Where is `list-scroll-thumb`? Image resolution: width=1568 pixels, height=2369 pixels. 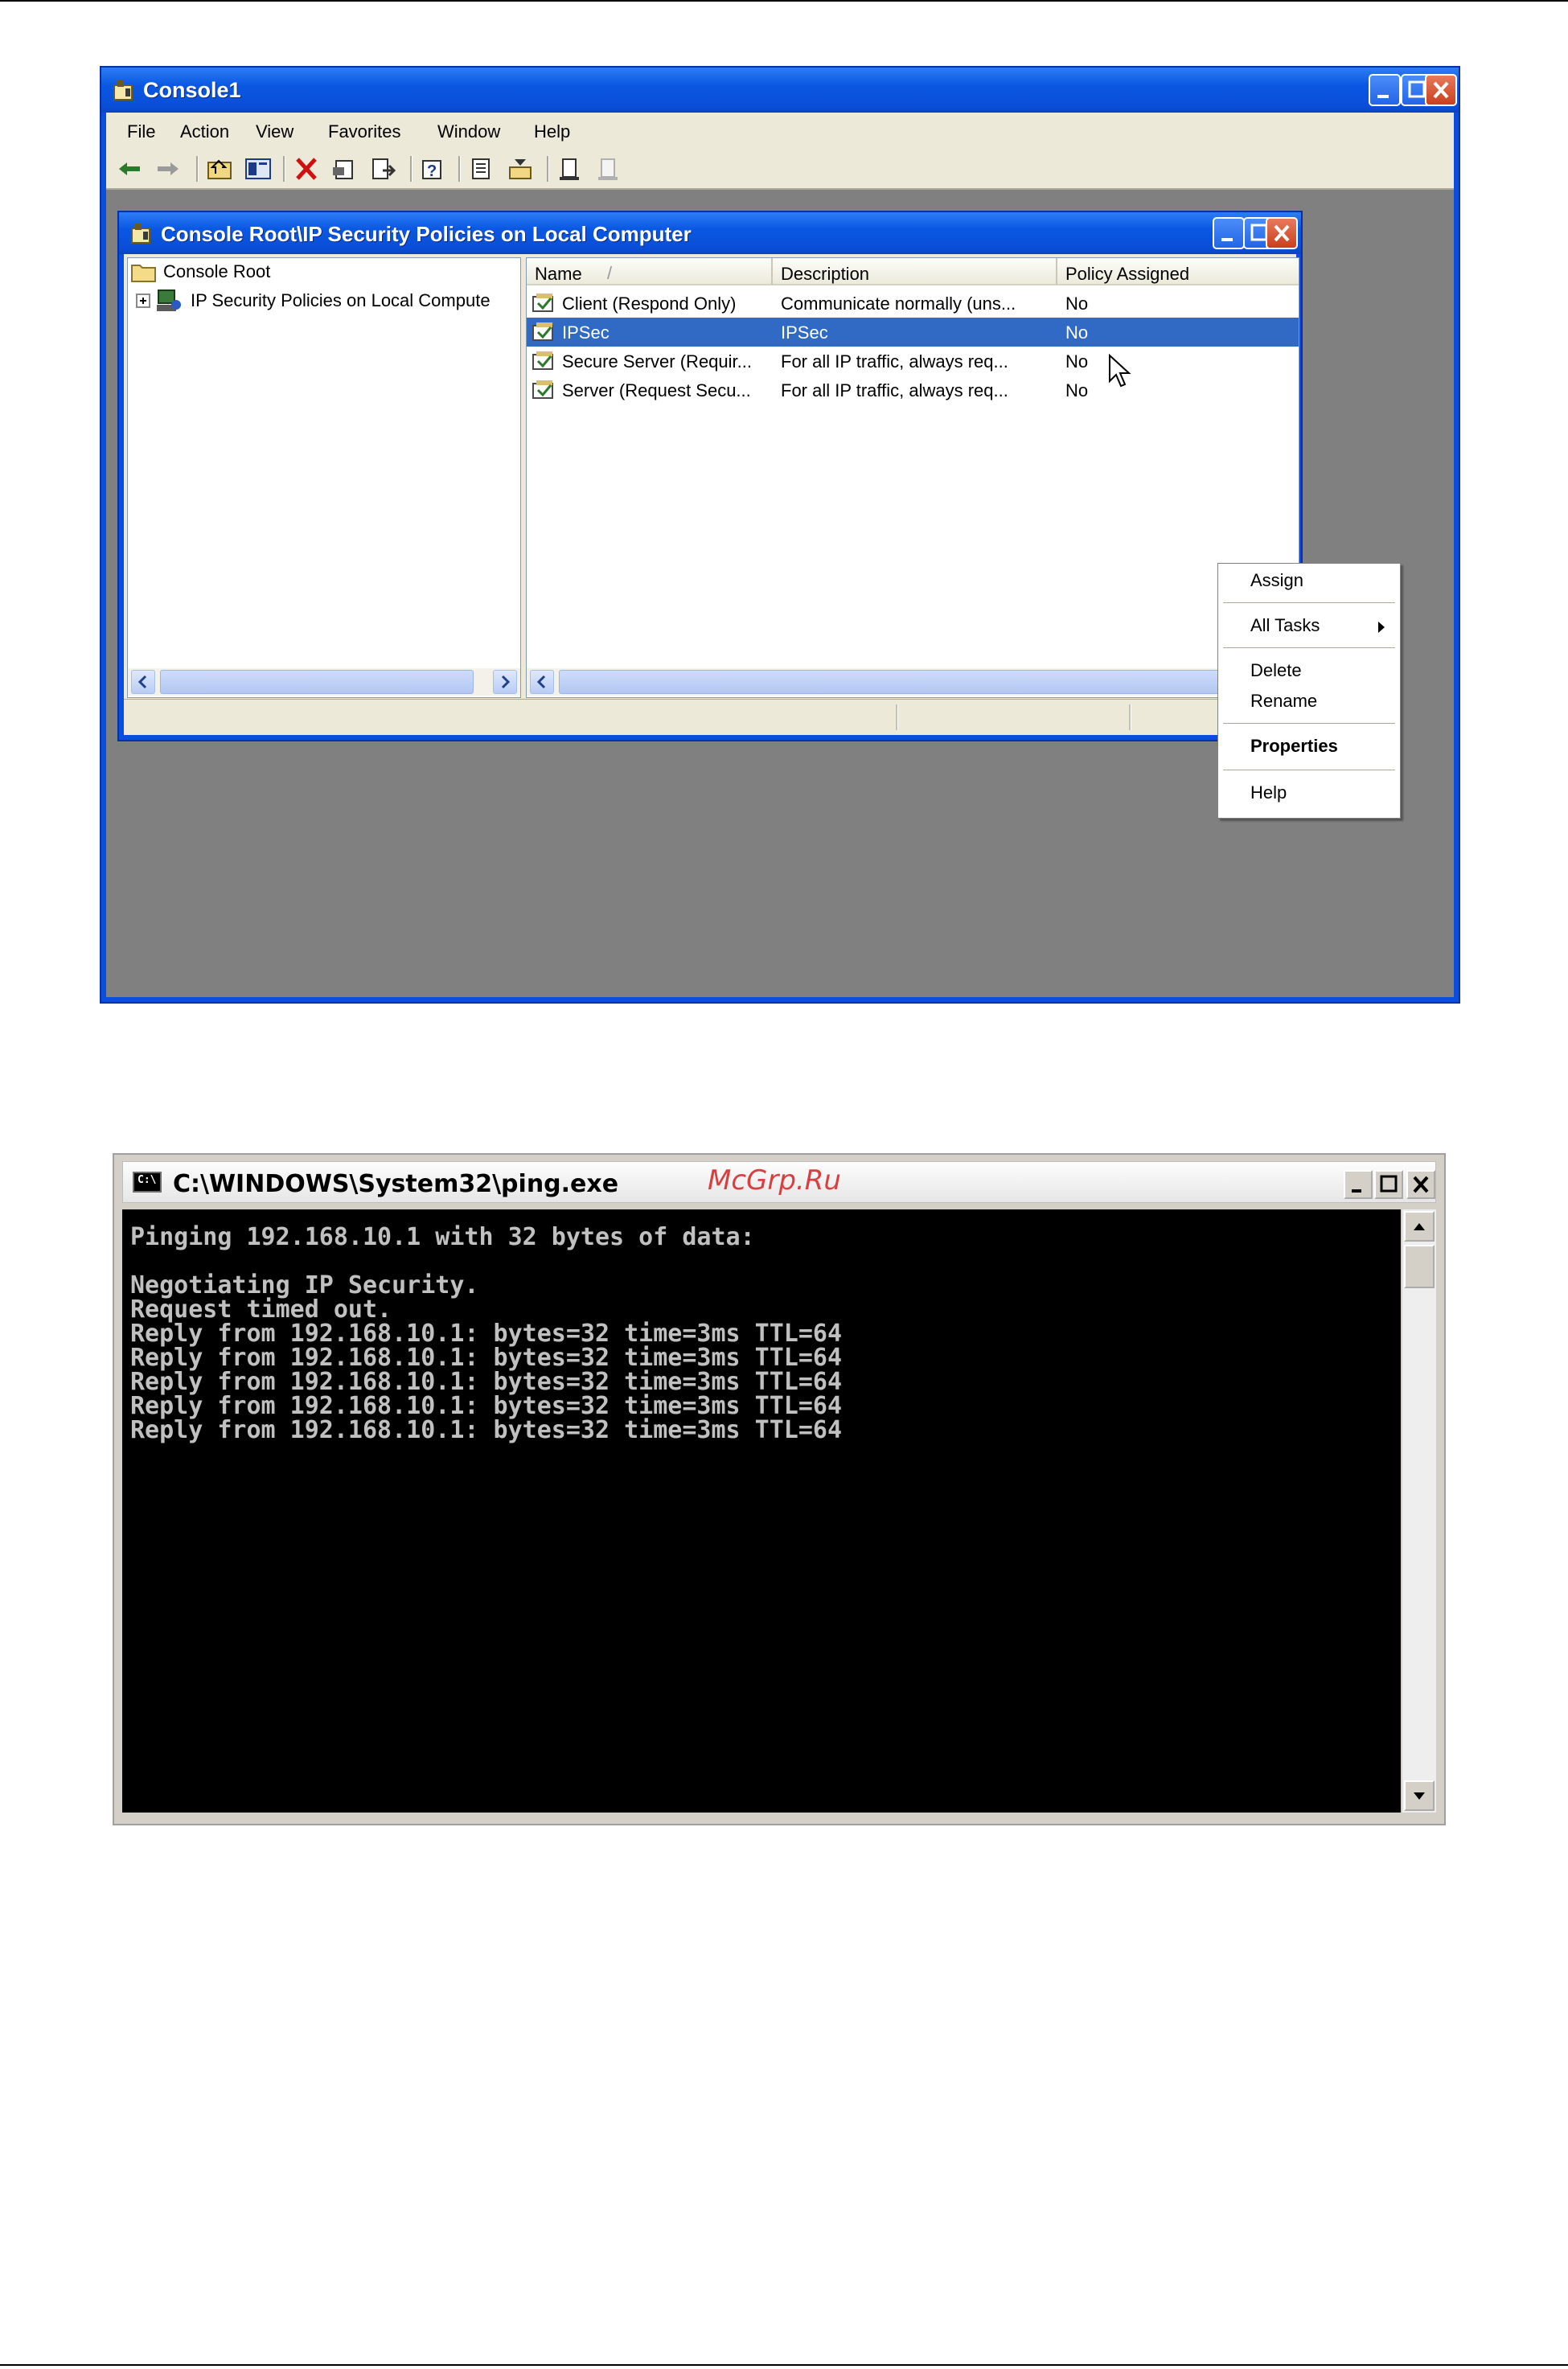
list-scroll-thumb is located at coordinates (894, 682).